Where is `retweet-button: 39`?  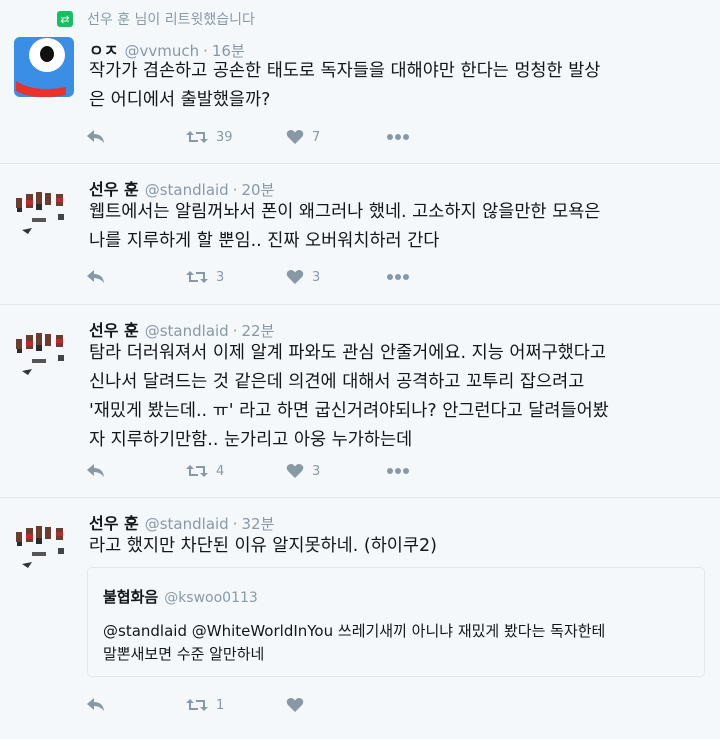
retweet-button: 39 is located at coordinates (236, 137).